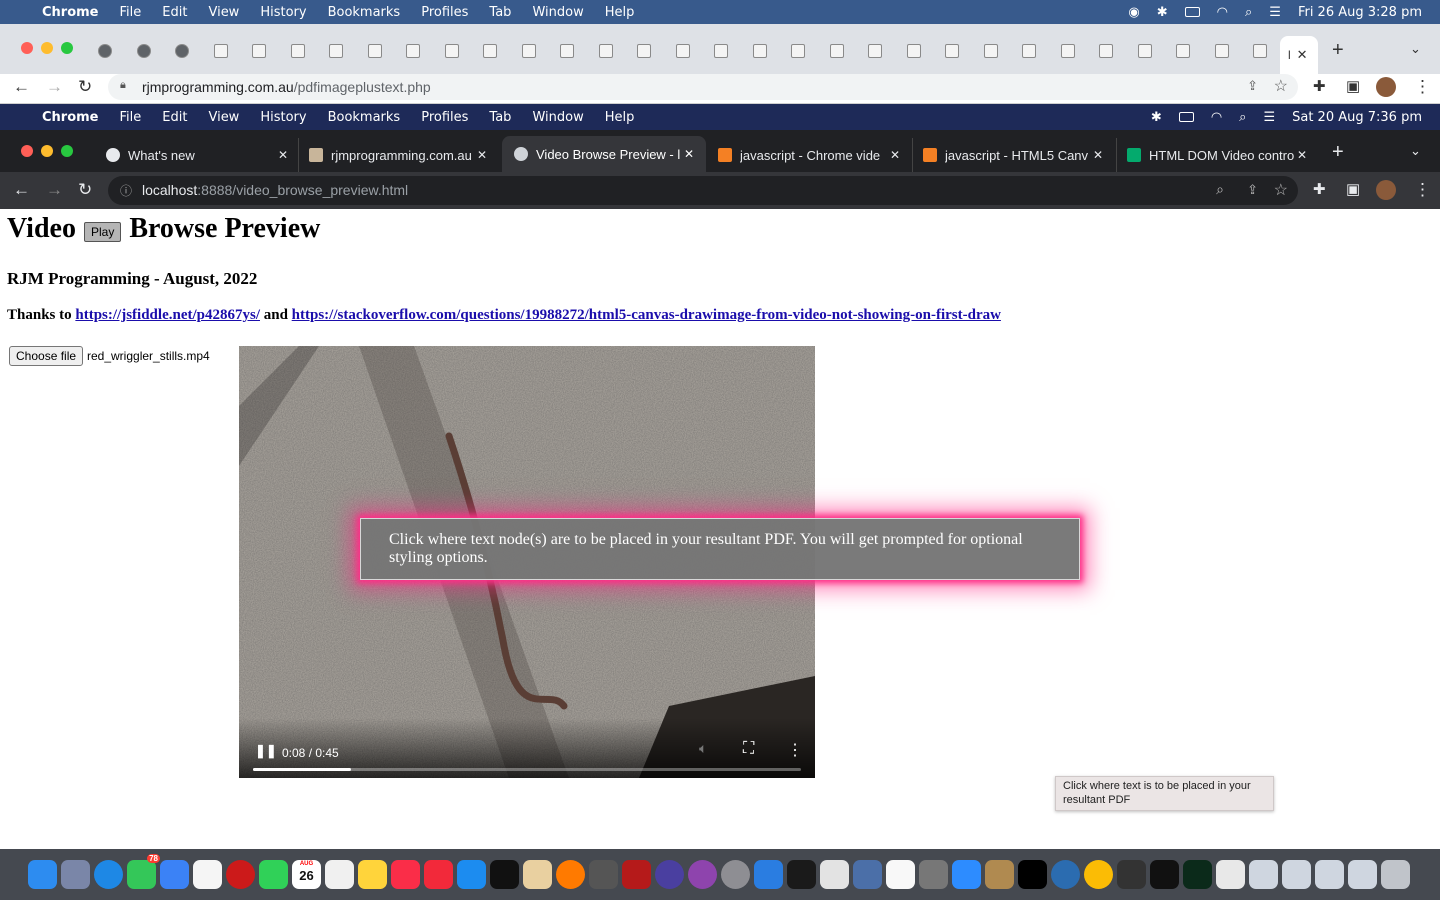  I want to click on inner-tab-javascript-chrome: javascript - Chrome vide ✕, so click(808, 155).